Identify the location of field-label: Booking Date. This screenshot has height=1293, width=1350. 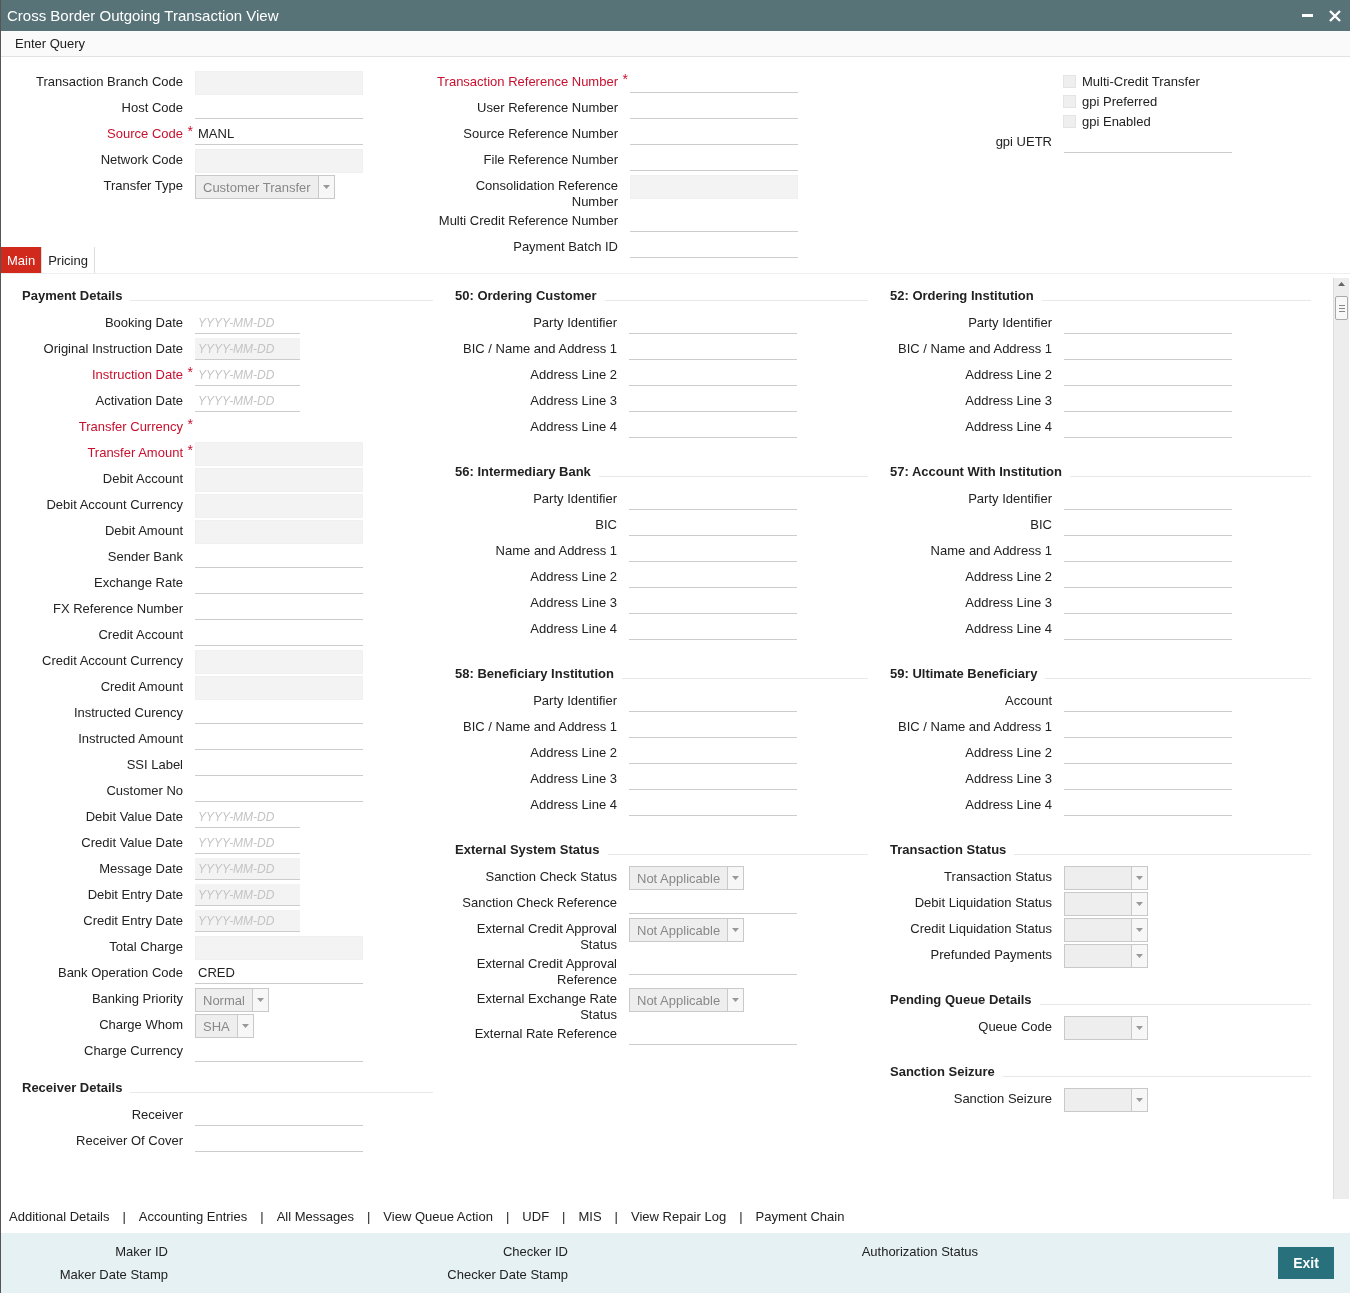
(143, 322).